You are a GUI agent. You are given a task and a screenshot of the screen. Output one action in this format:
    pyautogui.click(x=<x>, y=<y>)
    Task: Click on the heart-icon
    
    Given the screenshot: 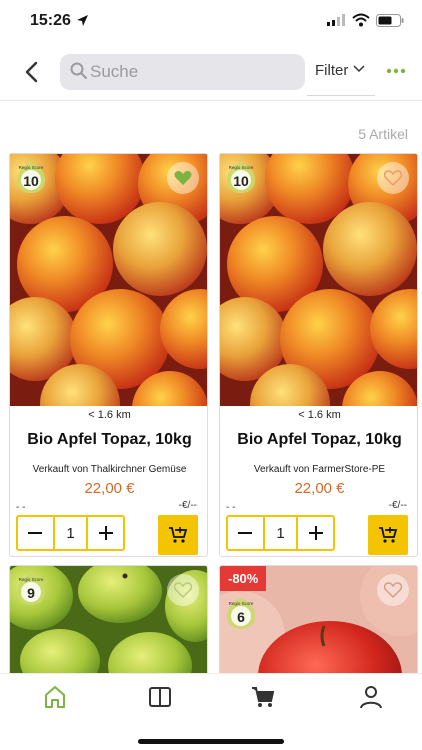 What is the action you would take?
    pyautogui.click(x=183, y=178)
    